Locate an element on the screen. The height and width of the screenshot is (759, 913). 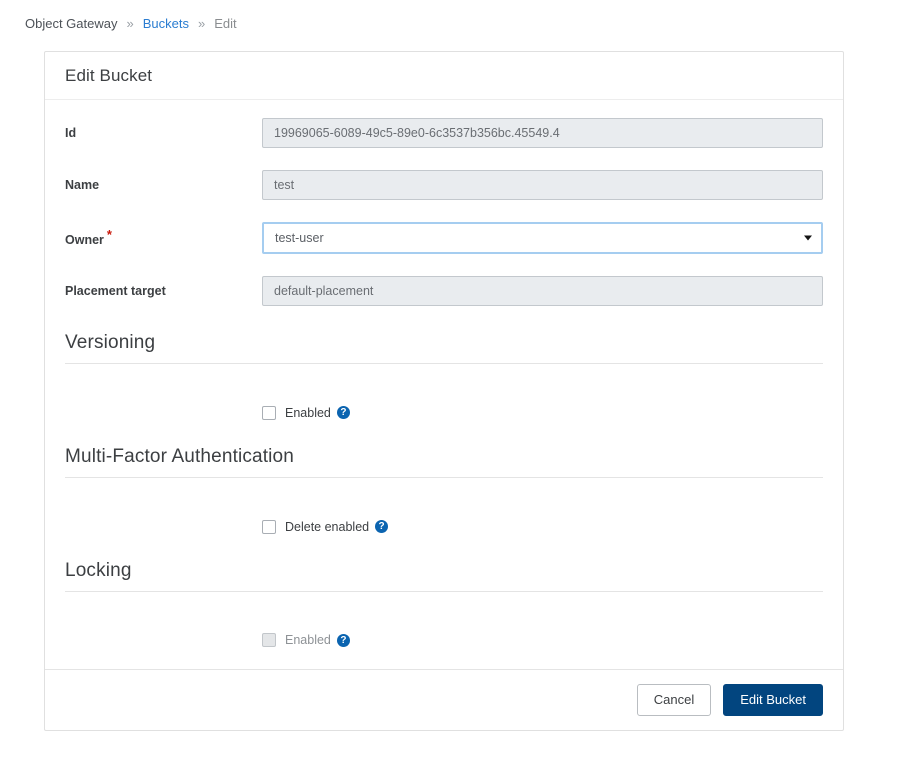
owner-label-text: Owner is located at coordinates (84, 240).